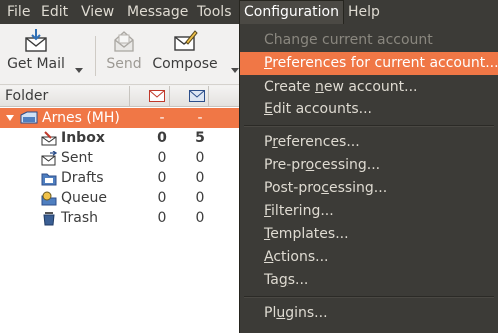 This screenshot has height=333, width=498. Describe the element at coordinates (162, 118) in the screenshot. I see `account-unread-count: -` at that location.